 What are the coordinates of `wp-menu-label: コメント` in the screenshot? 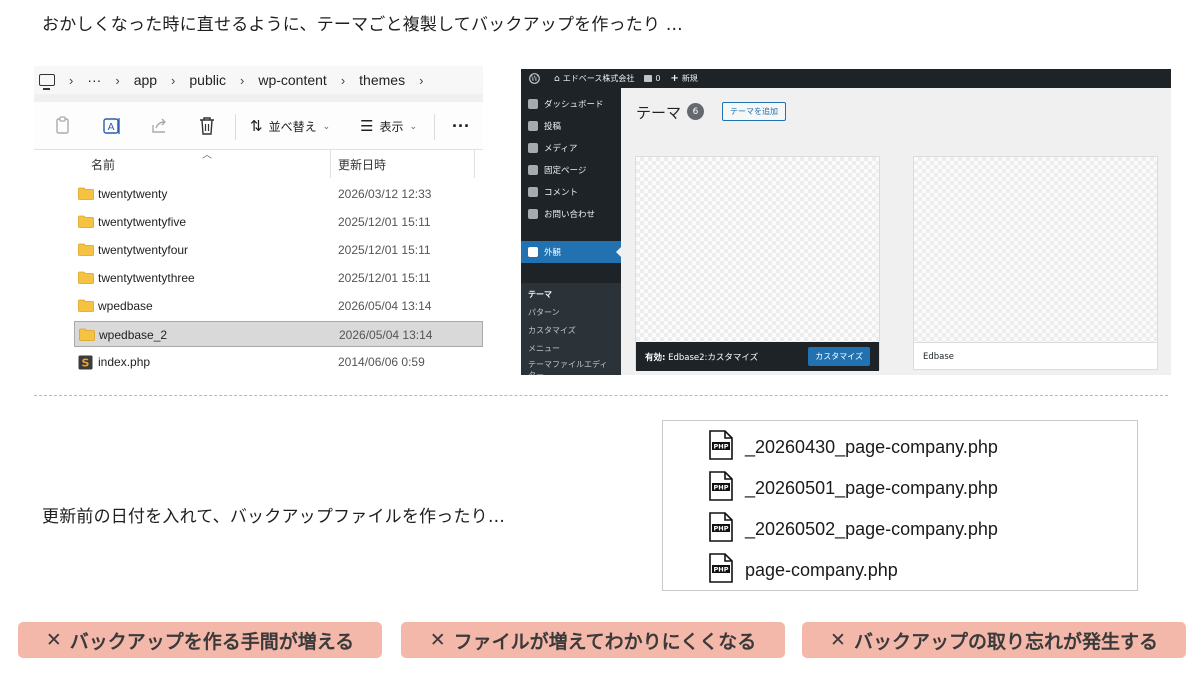 It's located at (561, 193).